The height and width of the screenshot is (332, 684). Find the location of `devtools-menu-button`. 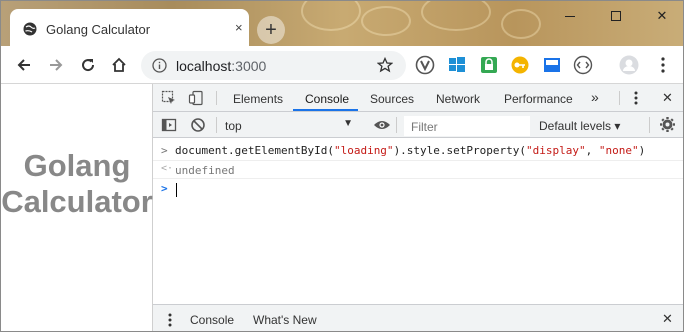

devtools-menu-button is located at coordinates (636, 100).